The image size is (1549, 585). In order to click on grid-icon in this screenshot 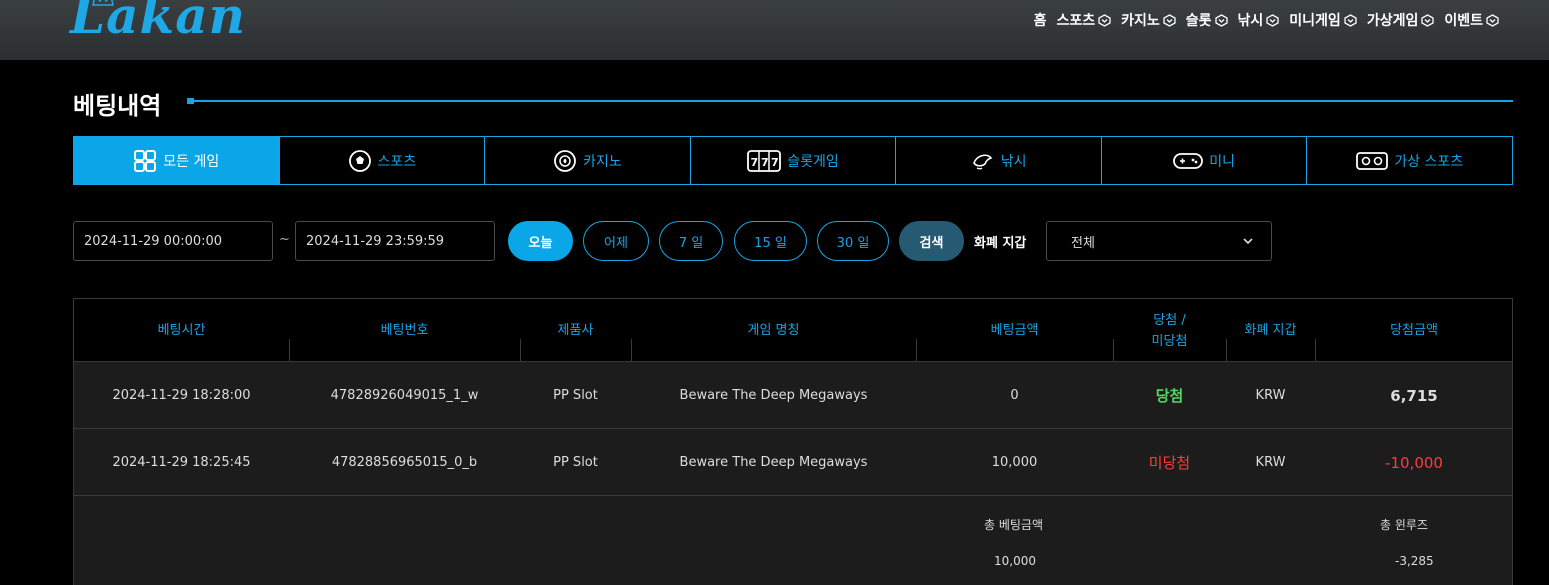, I will do `click(145, 161)`.